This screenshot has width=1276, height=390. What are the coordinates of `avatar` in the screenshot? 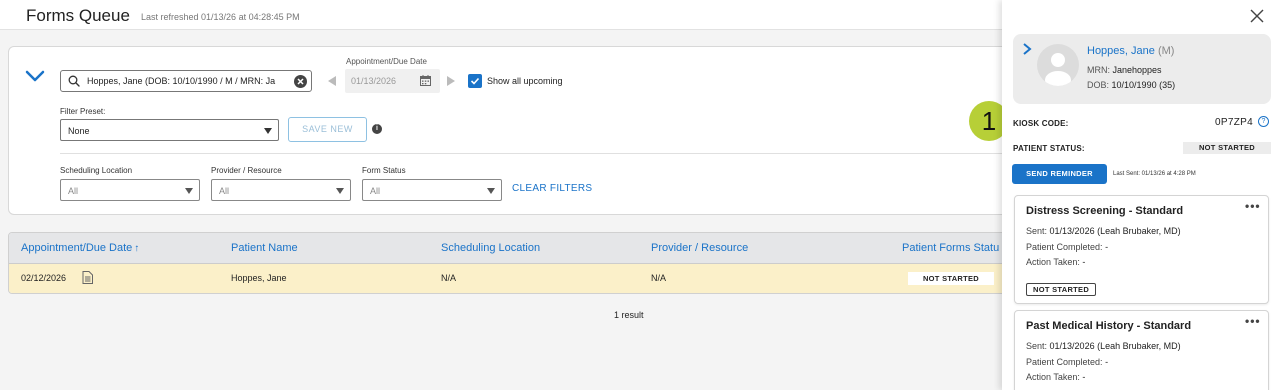 It's located at (1058, 65).